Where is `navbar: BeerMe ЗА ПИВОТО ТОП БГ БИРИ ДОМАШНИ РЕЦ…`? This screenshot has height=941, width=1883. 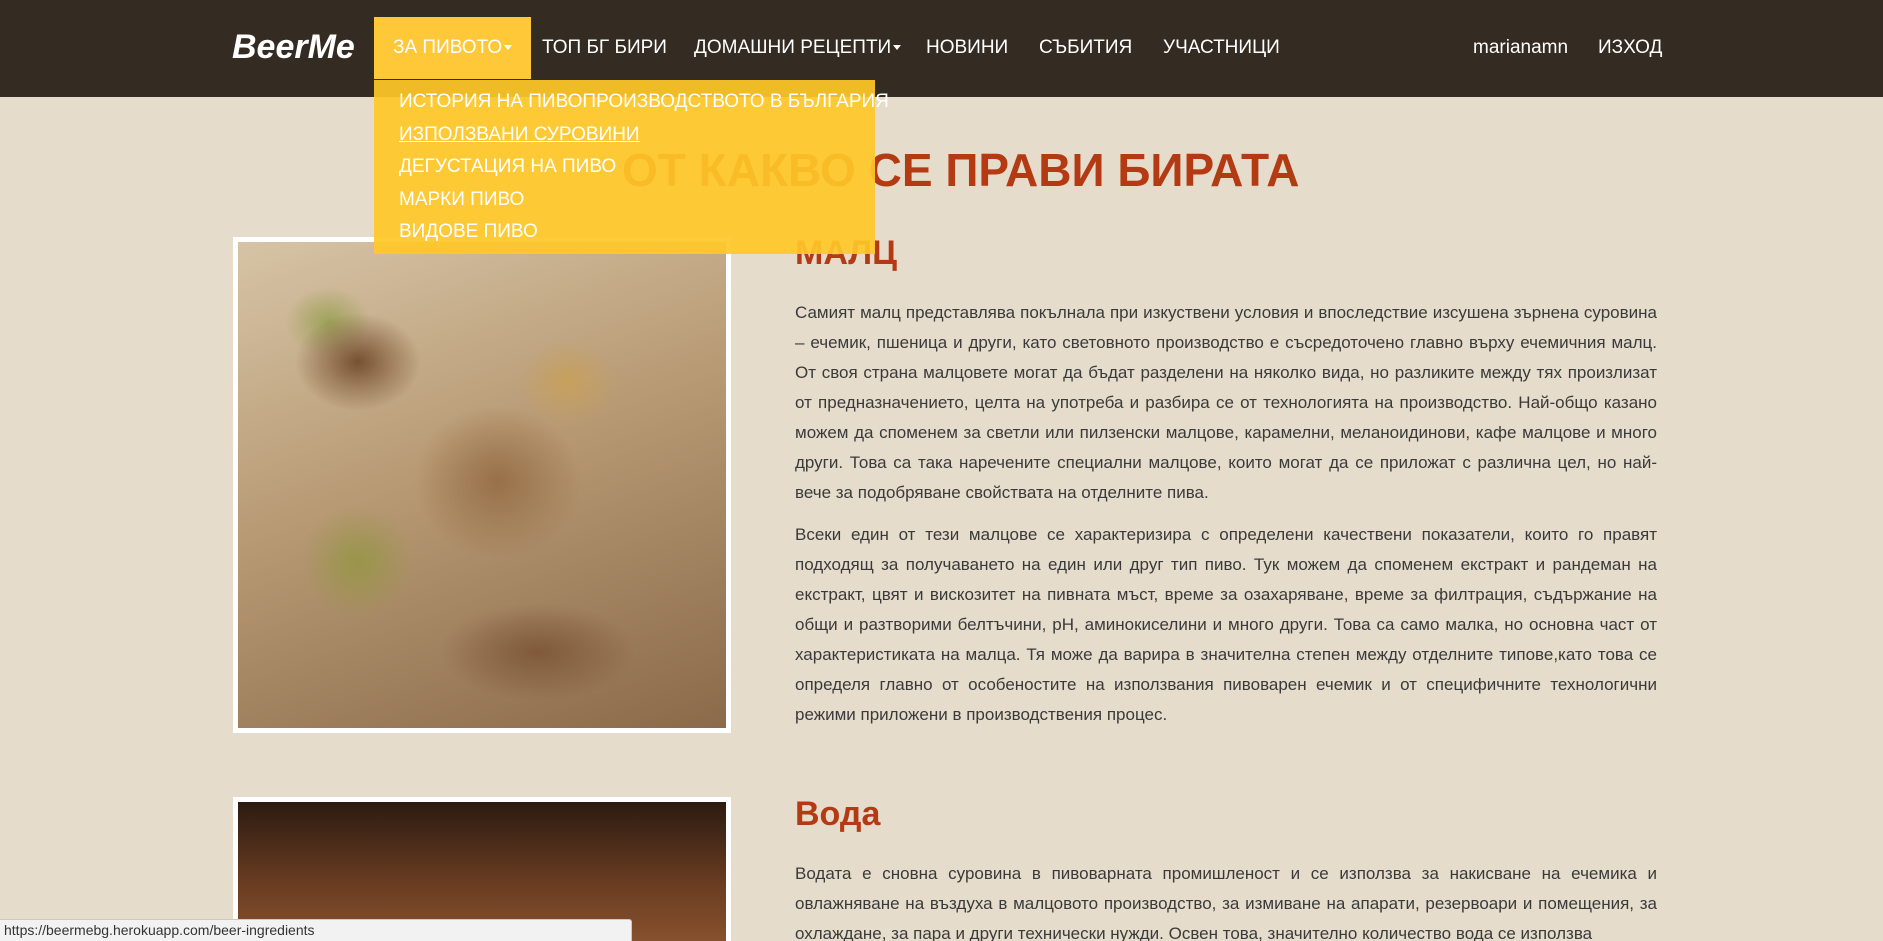 navbar: BeerMe ЗА ПИВОТО ТОП БГ БИРИ ДОМАШНИ РЕЦ… is located at coordinates (941, 48).